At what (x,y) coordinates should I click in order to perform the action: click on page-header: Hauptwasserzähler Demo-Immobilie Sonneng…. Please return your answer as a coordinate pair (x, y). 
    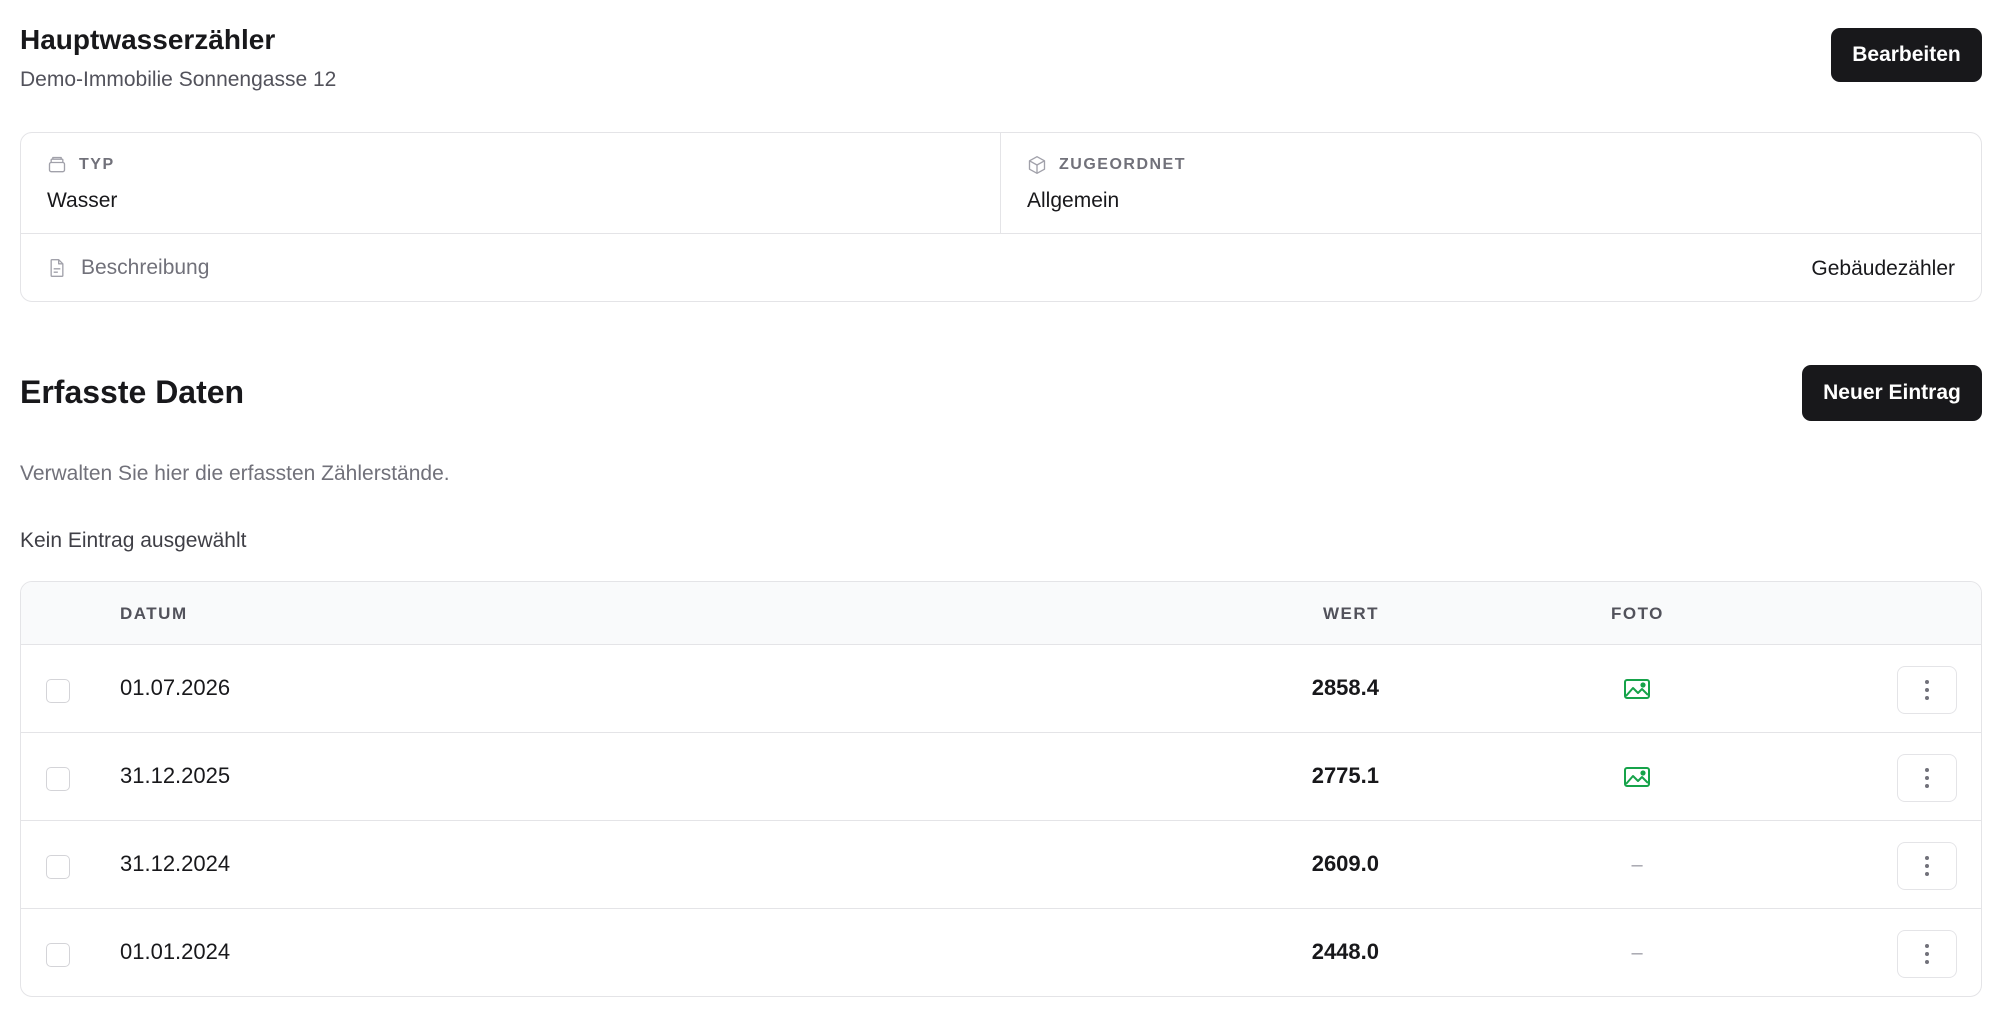
    Looking at the image, I should click on (1001, 59).